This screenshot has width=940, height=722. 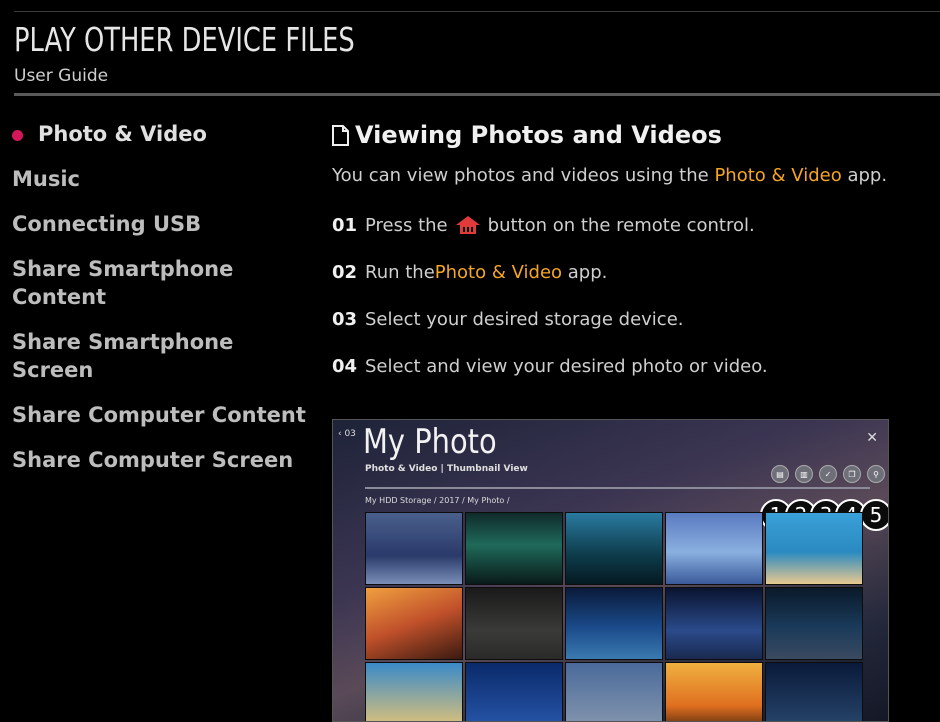 I want to click on back-indicator: ‹ 03, so click(x=347, y=434).